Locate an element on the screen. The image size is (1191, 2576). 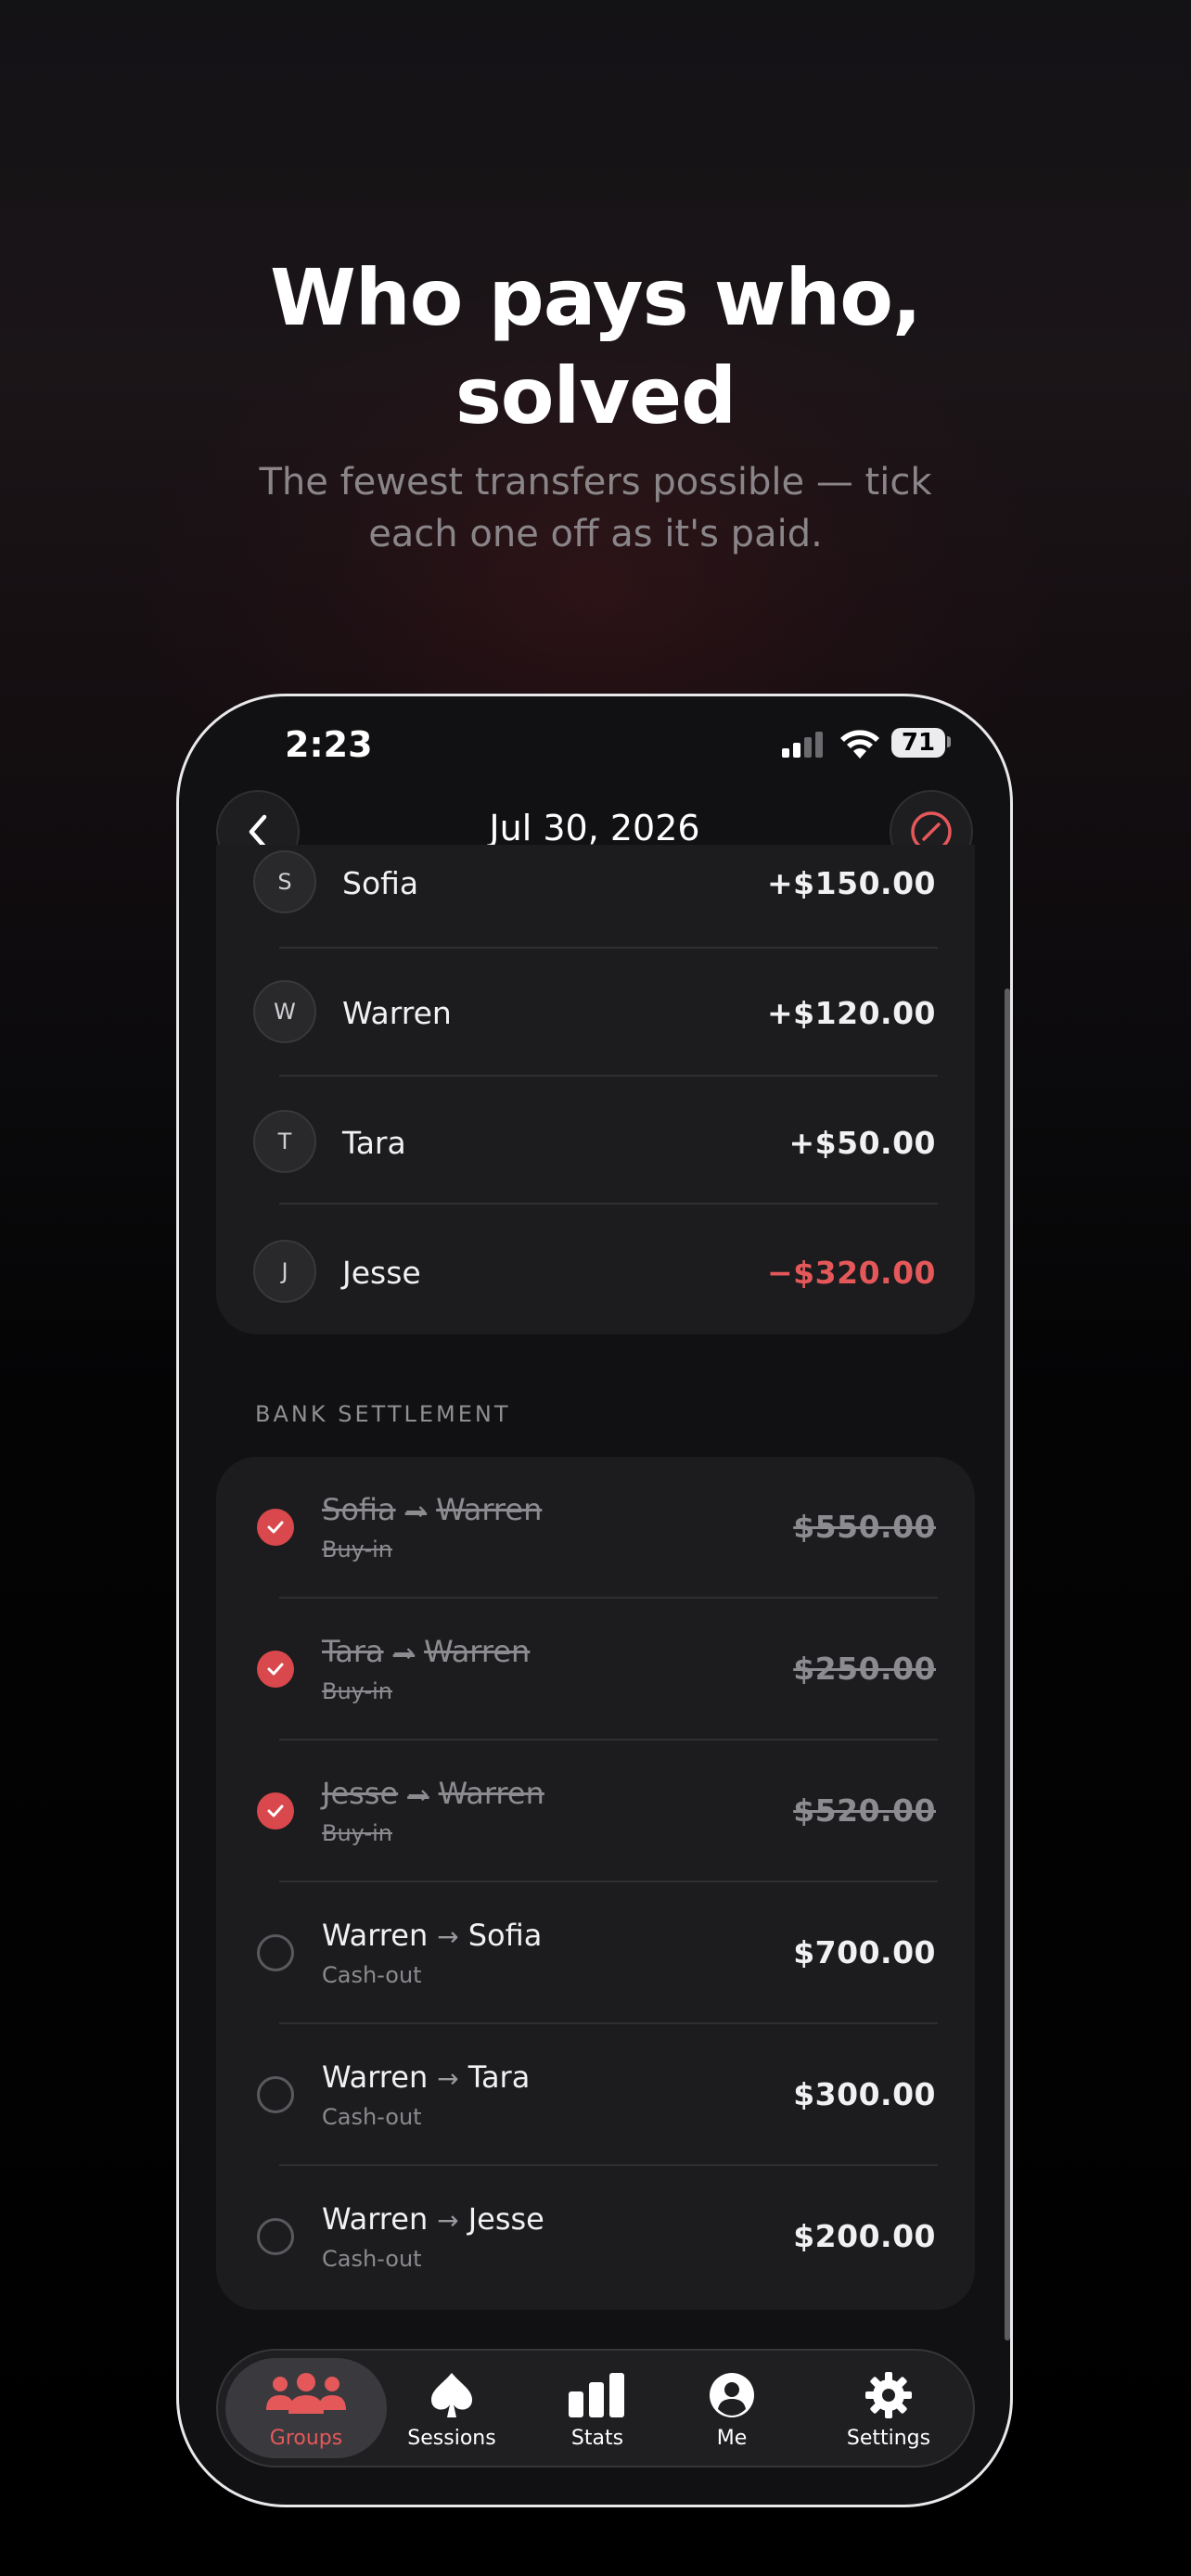
to-name: Tara is located at coordinates (499, 2077).